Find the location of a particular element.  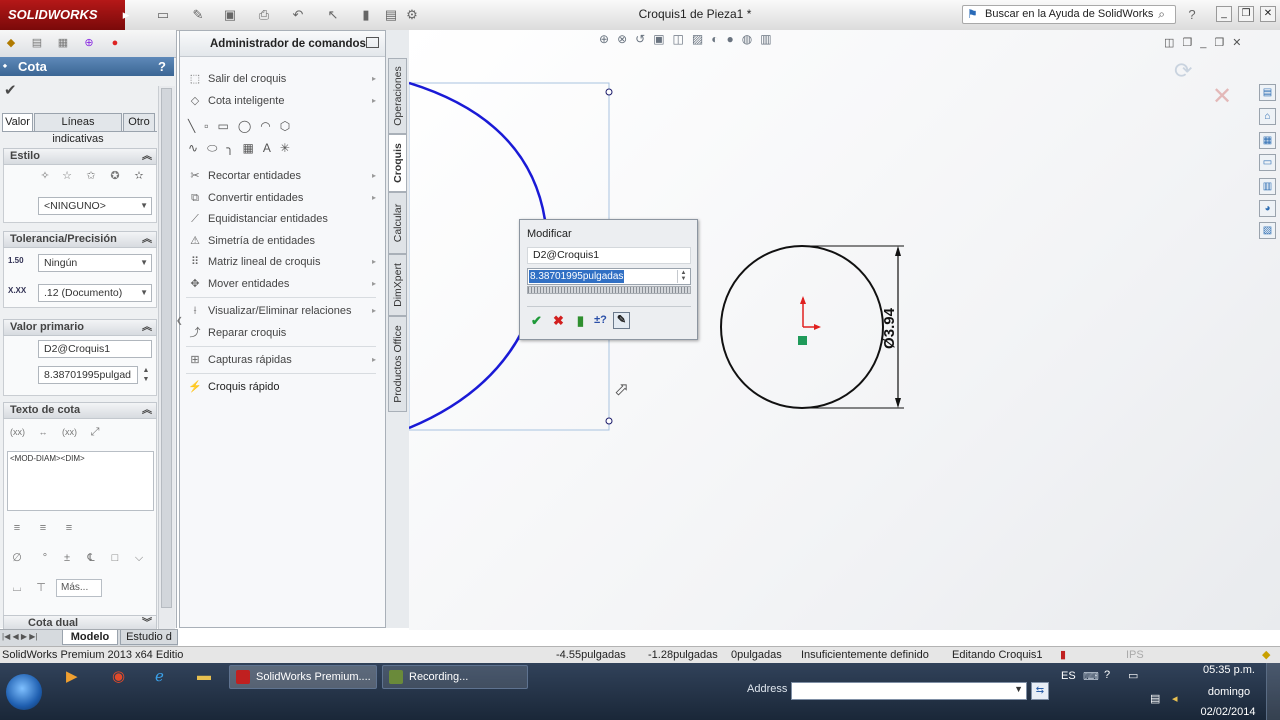

help-button: ? is located at coordinates (162, 66).